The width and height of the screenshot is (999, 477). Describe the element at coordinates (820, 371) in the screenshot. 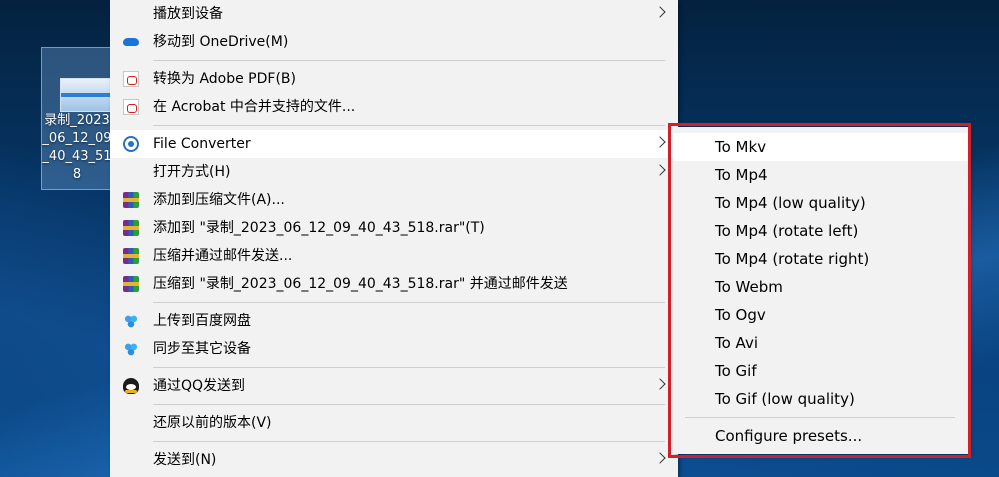

I see `submenu-item-to-gif: To Gif` at that location.